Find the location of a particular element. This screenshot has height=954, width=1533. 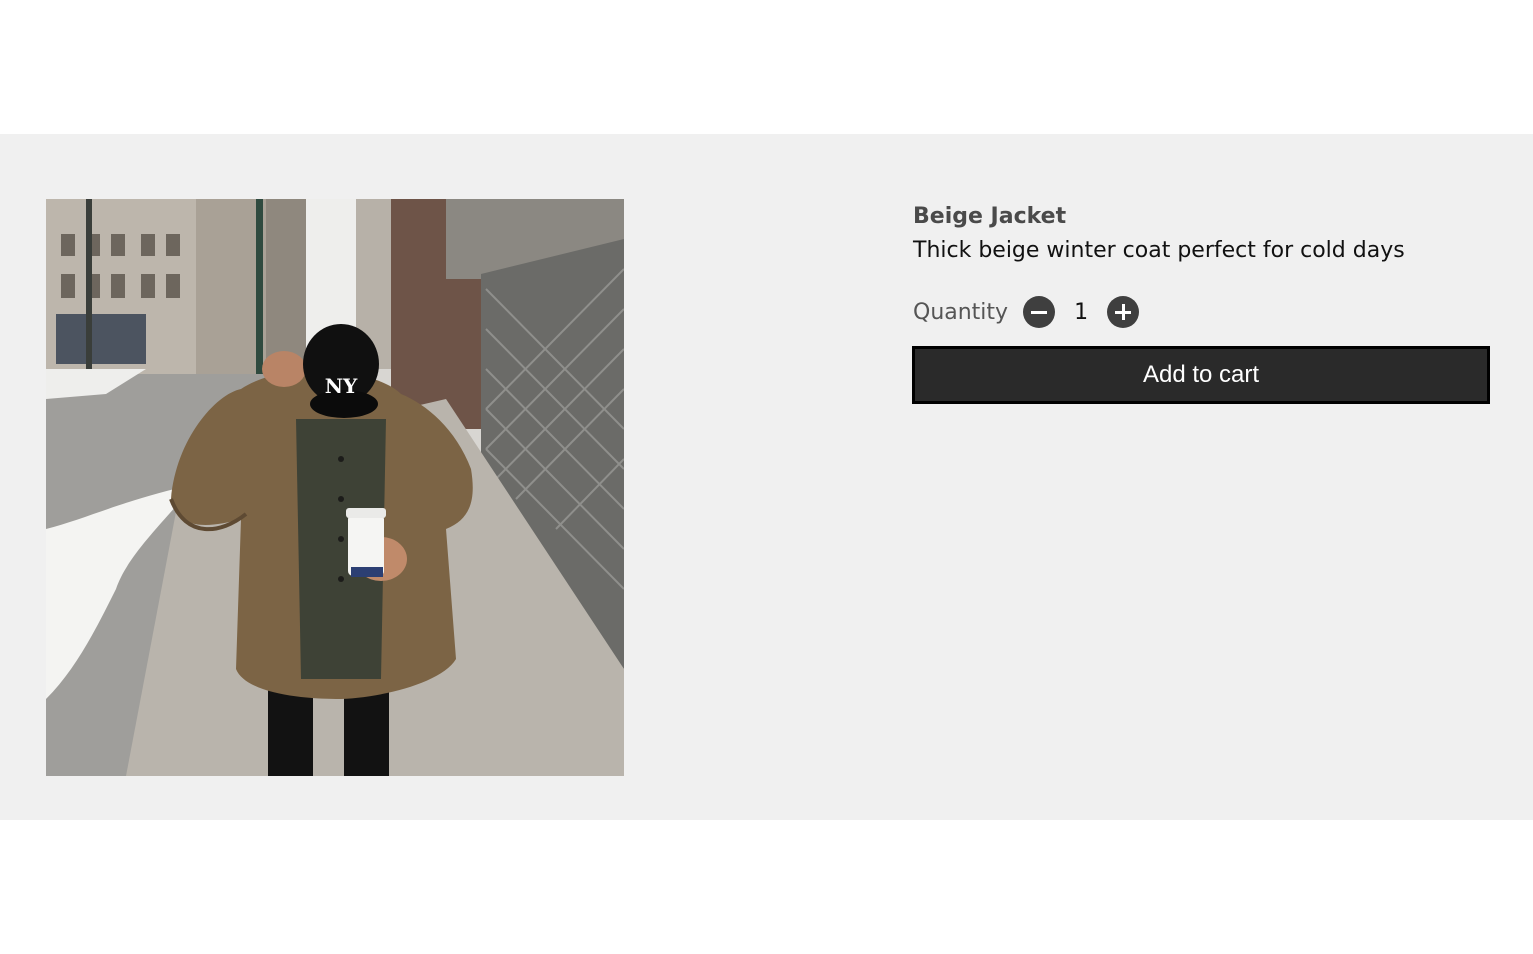

product-name: Beige Jacket is located at coordinates (990, 216).